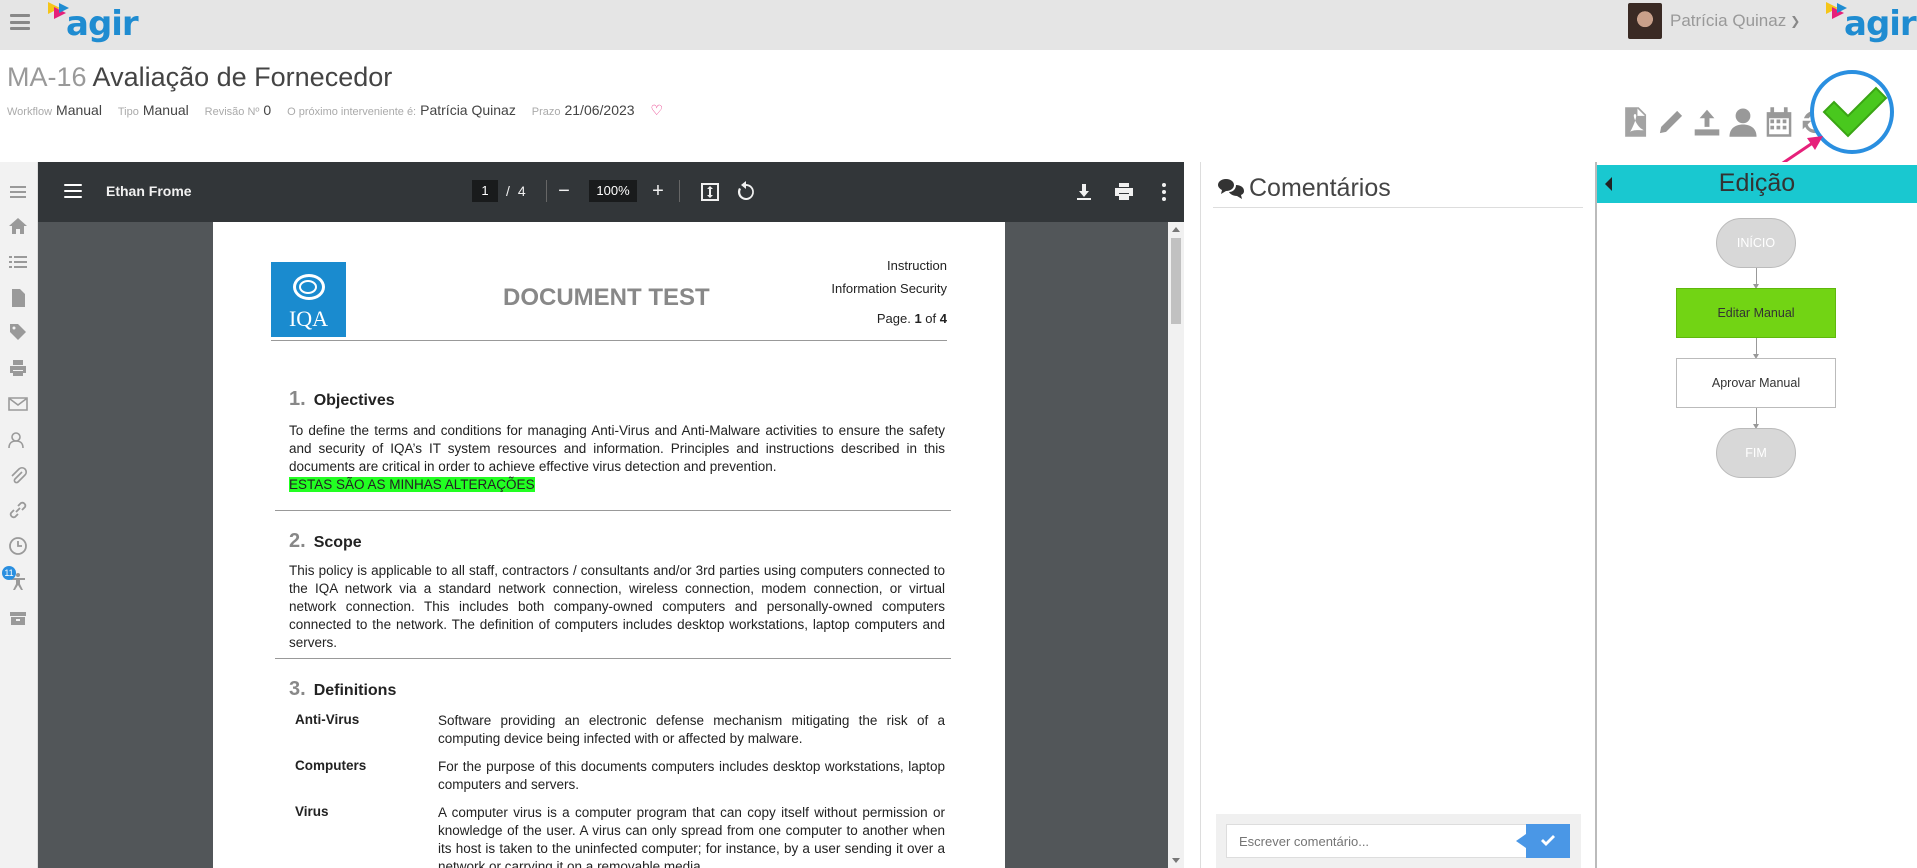 This screenshot has width=1917, height=868. I want to click on user-name: Patrícia Quinaz, so click(1728, 20).